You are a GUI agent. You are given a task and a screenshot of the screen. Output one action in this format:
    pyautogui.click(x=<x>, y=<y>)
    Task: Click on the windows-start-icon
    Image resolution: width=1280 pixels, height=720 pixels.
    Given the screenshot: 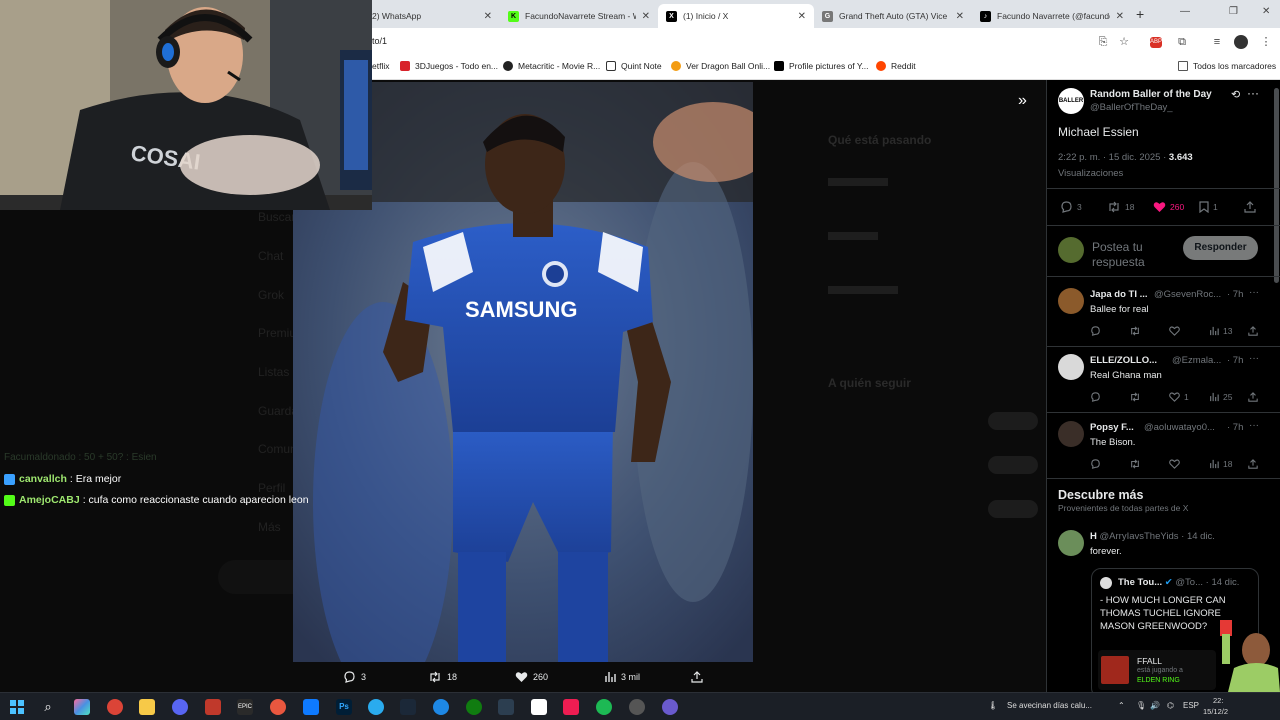 What is the action you would take?
    pyautogui.click(x=17, y=707)
    